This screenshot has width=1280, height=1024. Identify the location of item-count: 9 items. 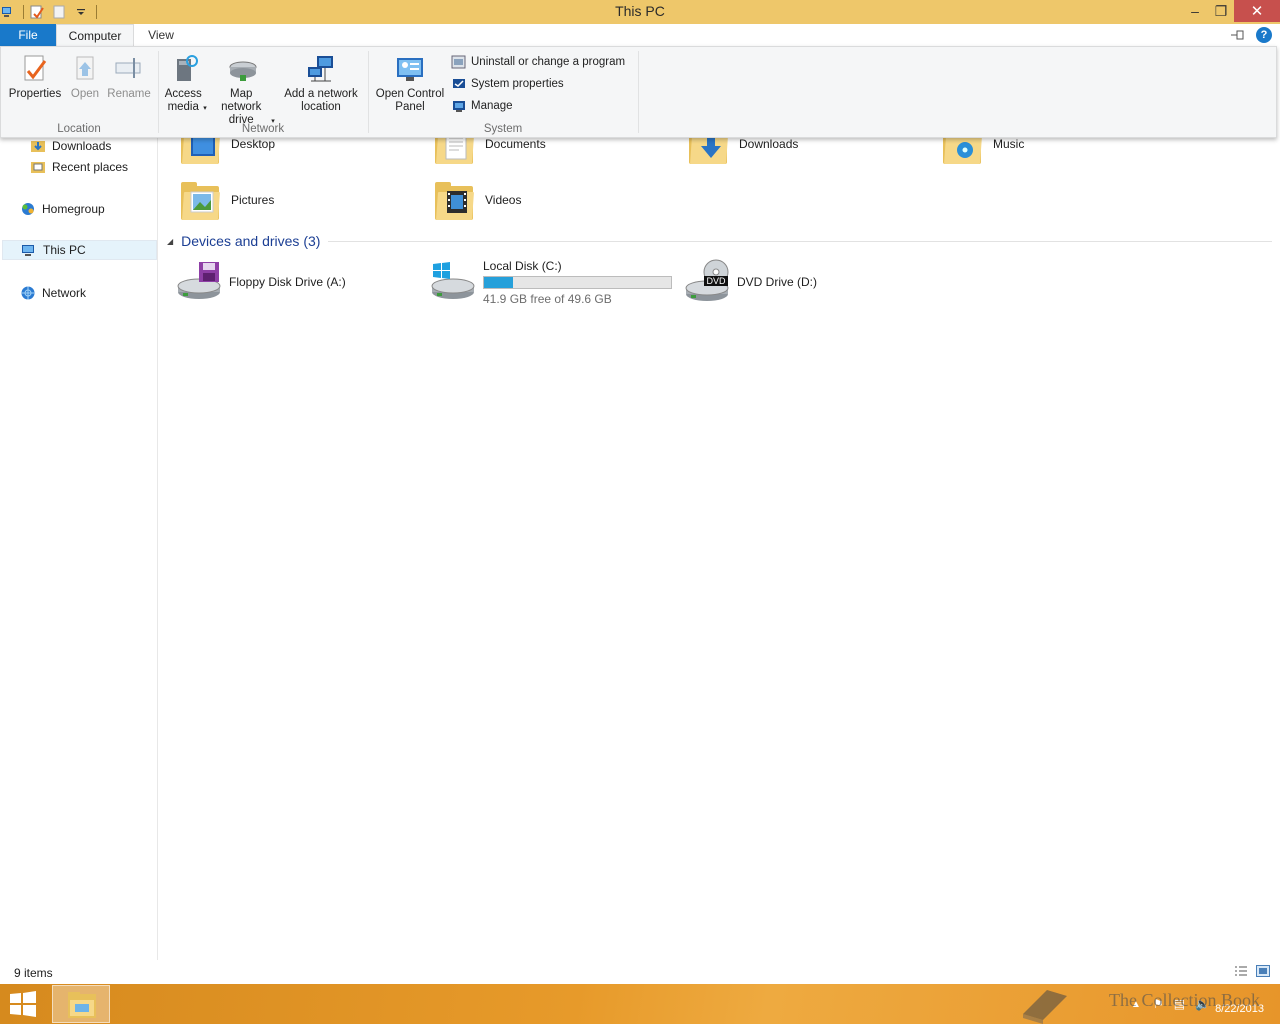
(33, 973).